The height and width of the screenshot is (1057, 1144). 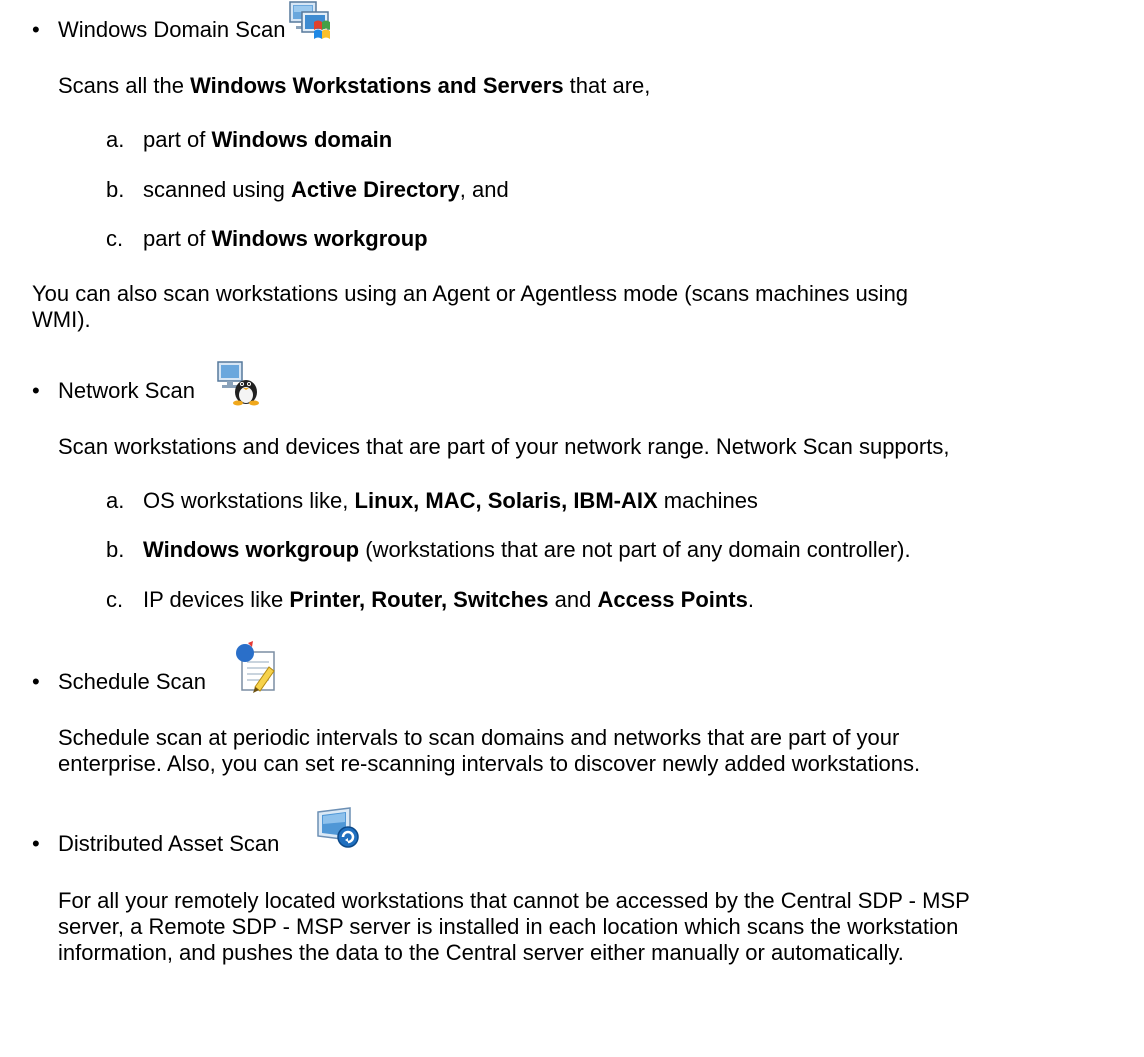 What do you see at coordinates (61, 319) in the screenshot?
I see `note-line: WMI).` at bounding box center [61, 319].